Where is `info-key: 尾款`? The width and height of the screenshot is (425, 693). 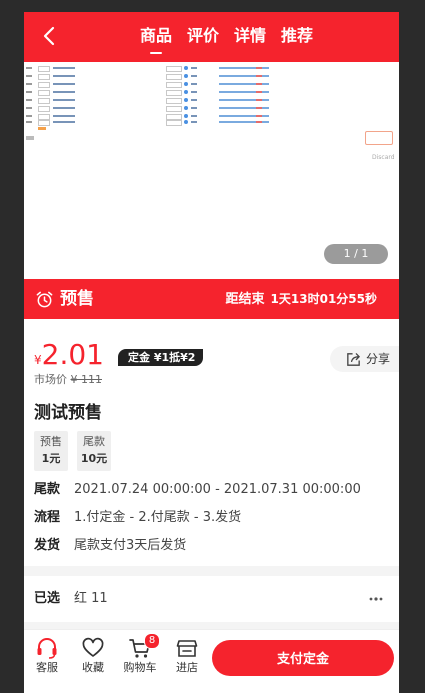
info-key: 尾款 is located at coordinates (47, 489).